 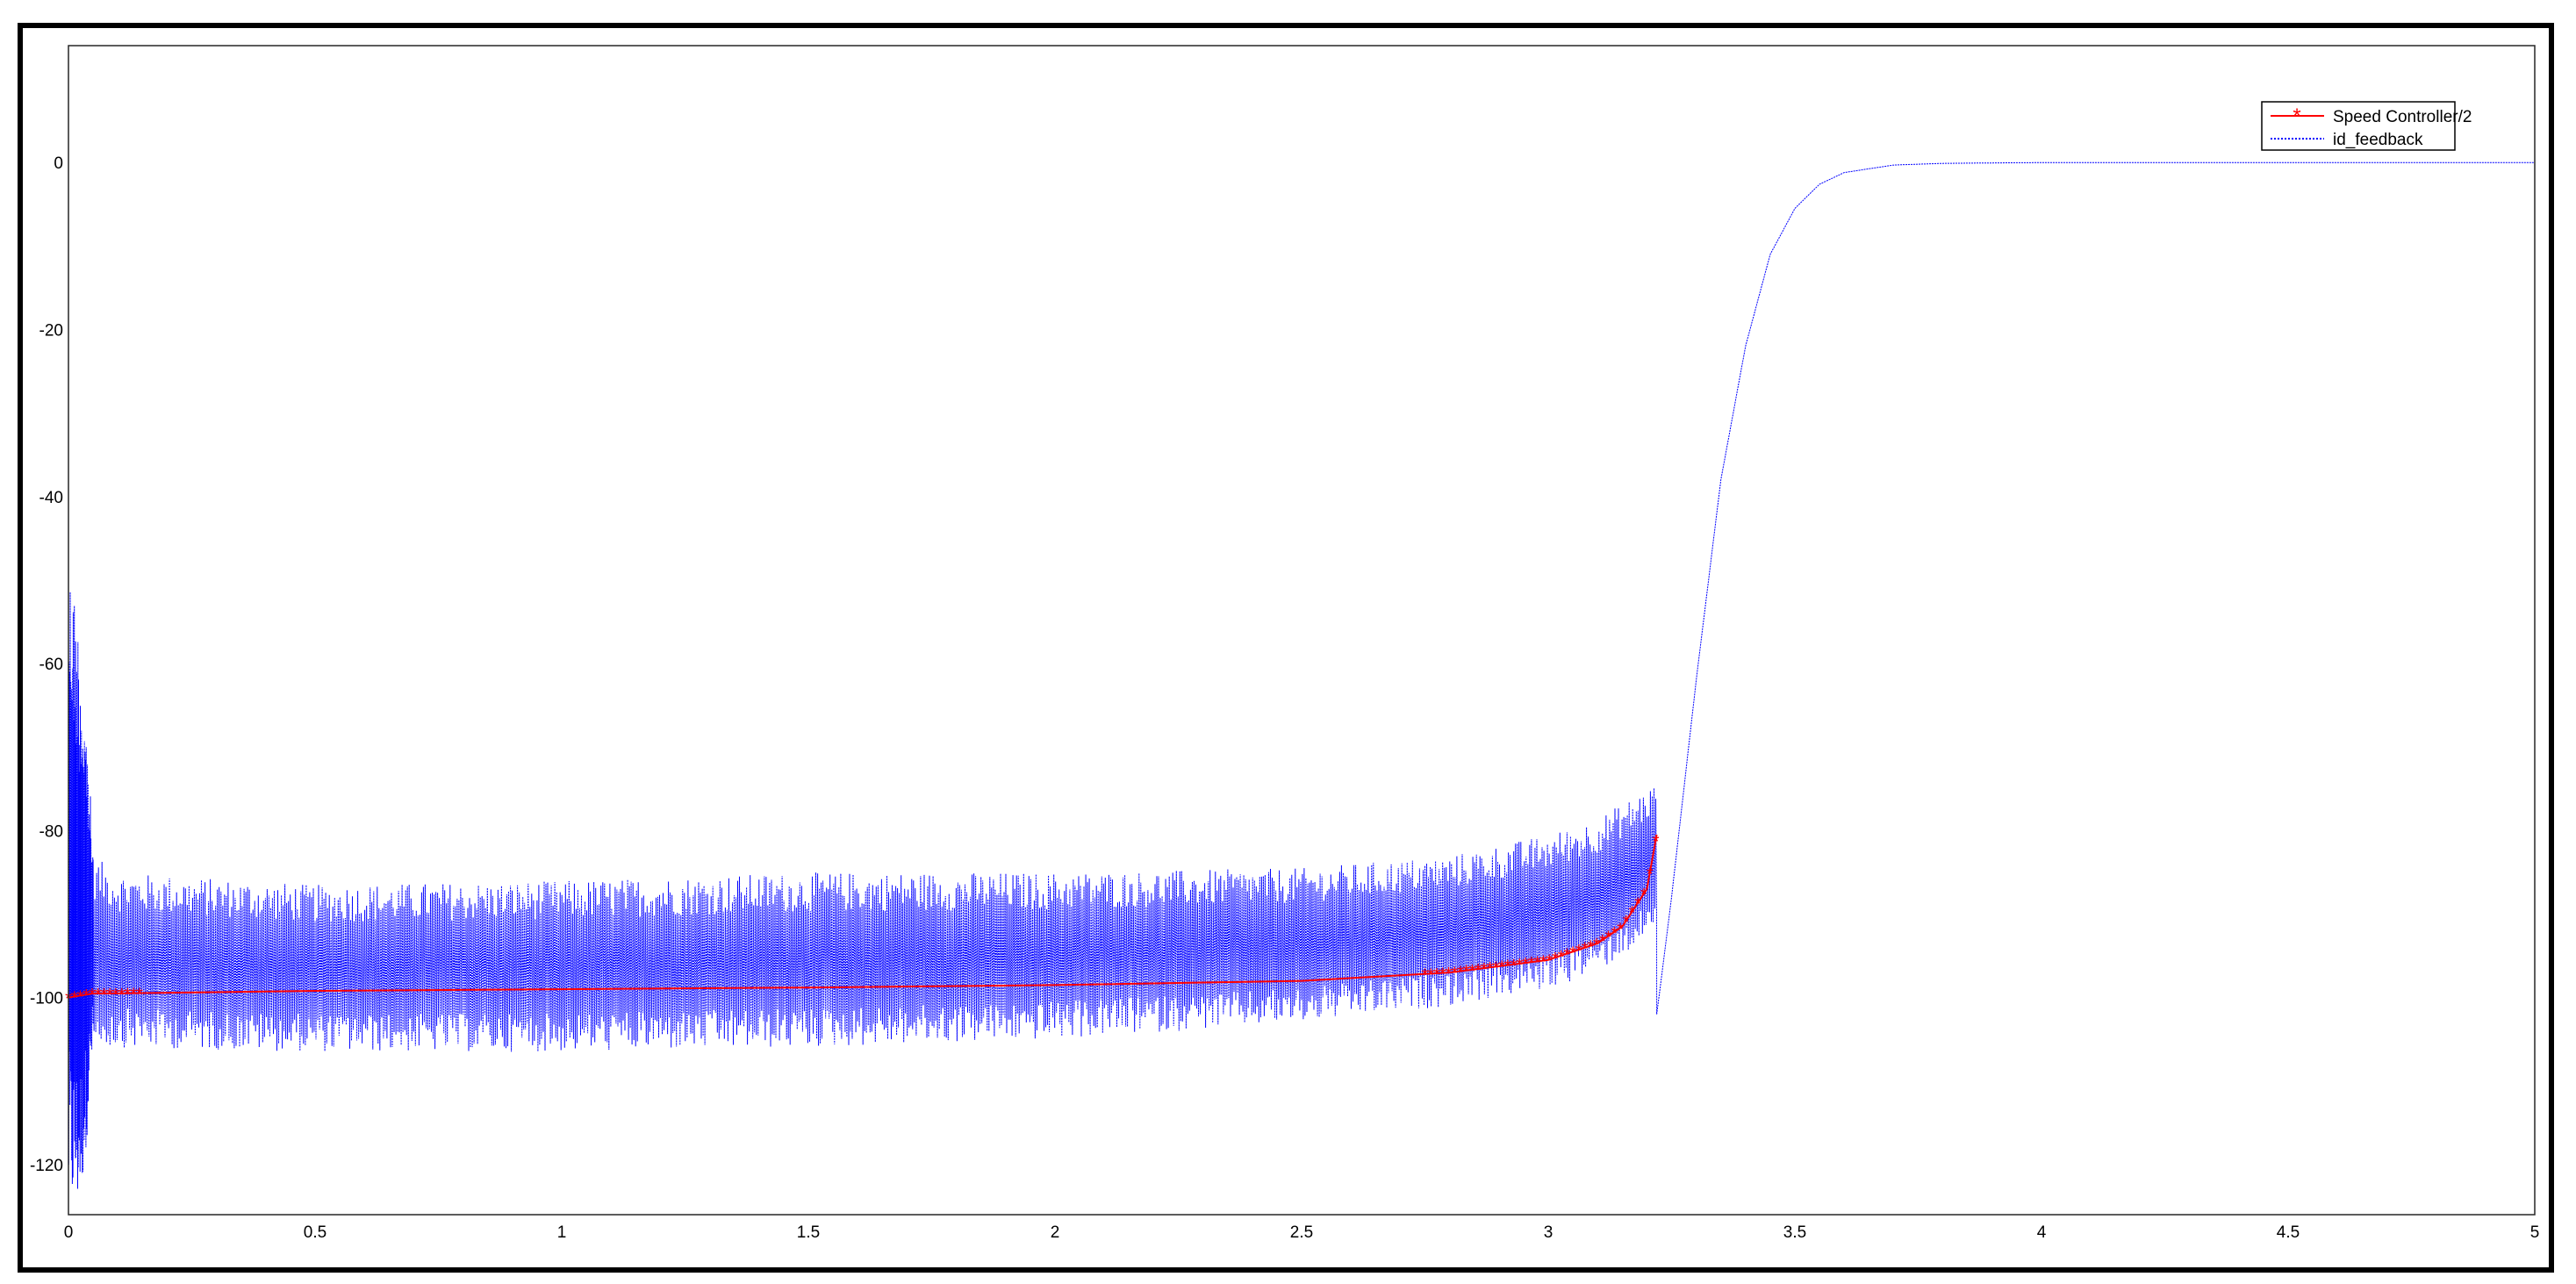 I want to click on legend-marker-asterisk-icon: *, so click(x=2296, y=116).